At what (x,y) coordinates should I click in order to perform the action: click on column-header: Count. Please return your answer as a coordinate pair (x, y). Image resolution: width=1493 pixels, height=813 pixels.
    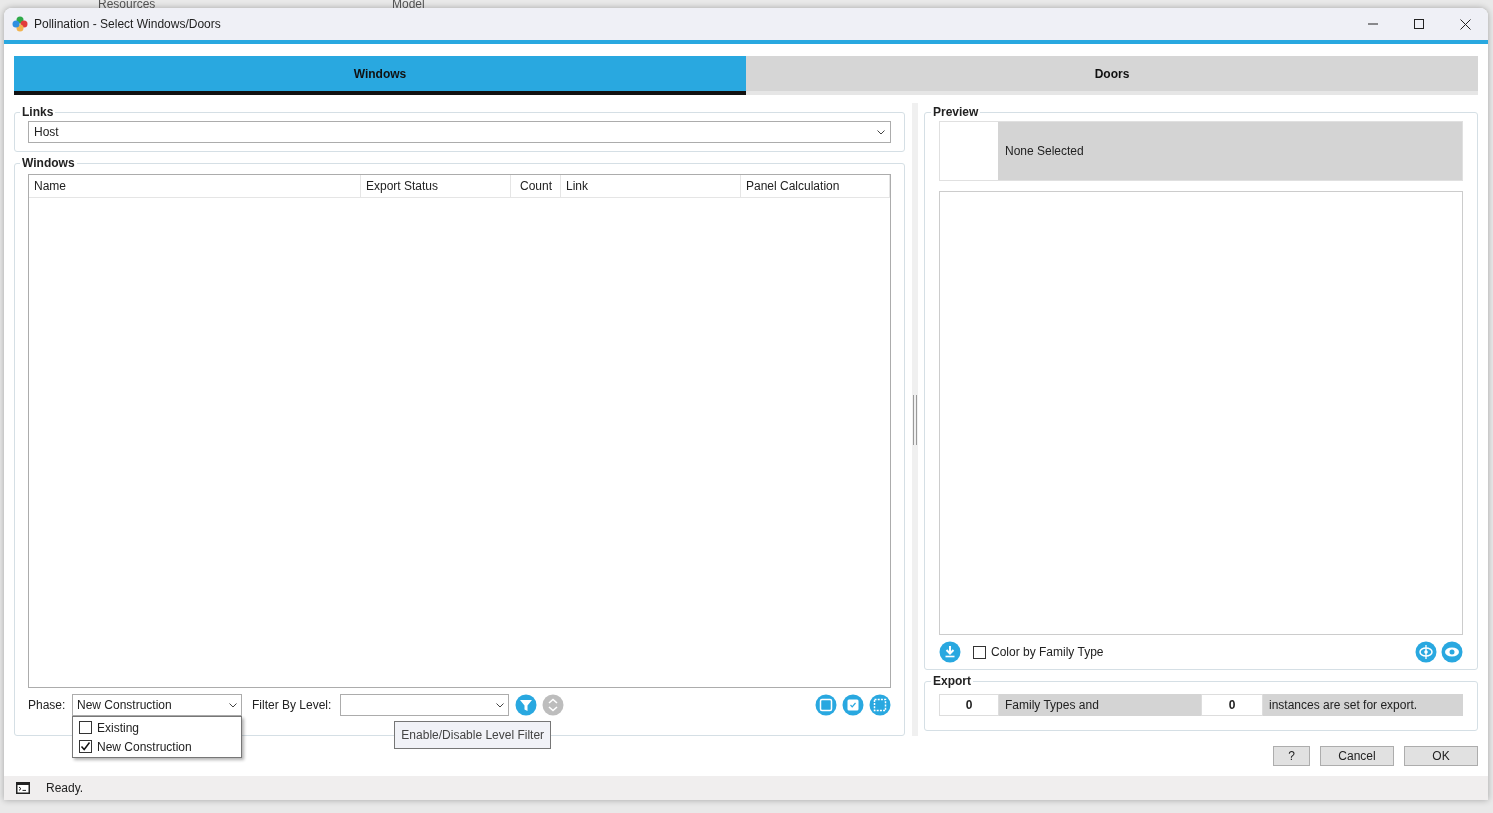
    Looking at the image, I should click on (536, 186).